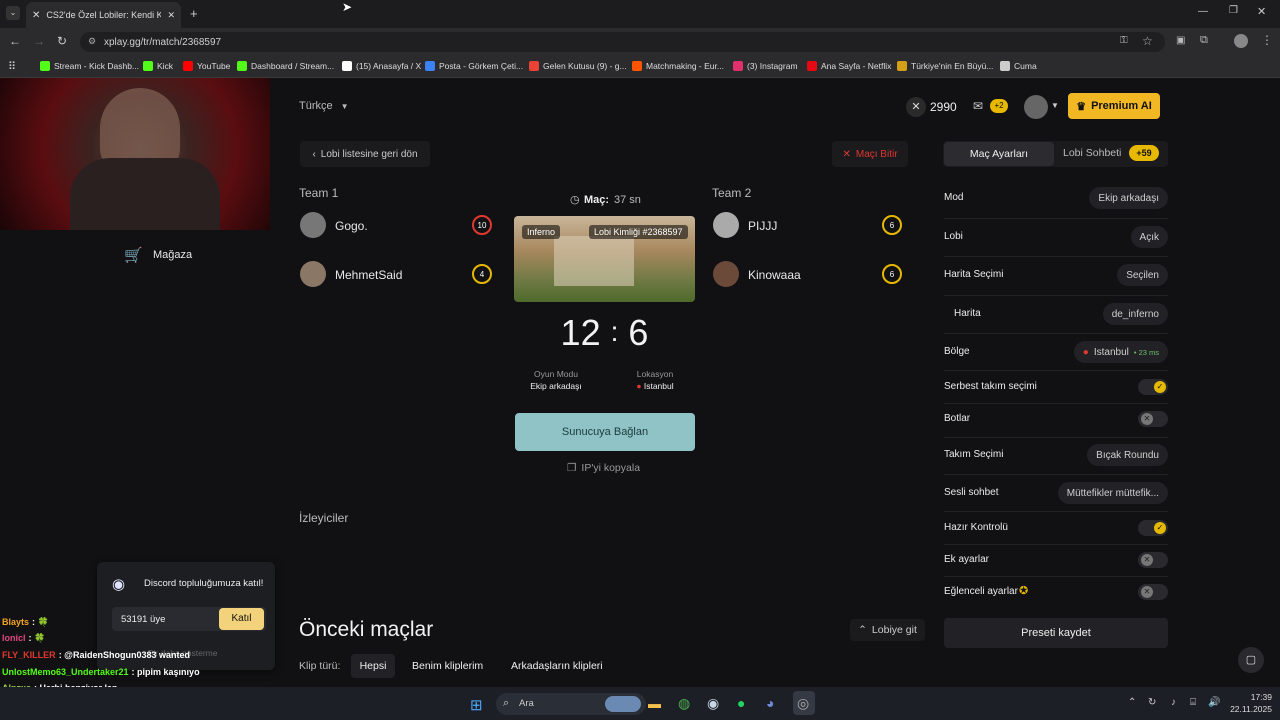 This screenshot has width=1280, height=720. What do you see at coordinates (206, 66) in the screenshot?
I see `bookmark-item: YouTube` at bounding box center [206, 66].